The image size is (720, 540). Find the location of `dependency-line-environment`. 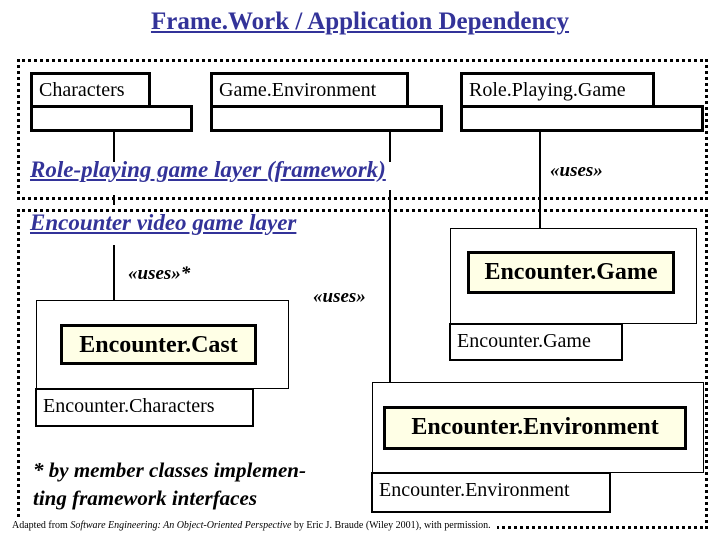

dependency-line-environment is located at coordinates (390, 147).